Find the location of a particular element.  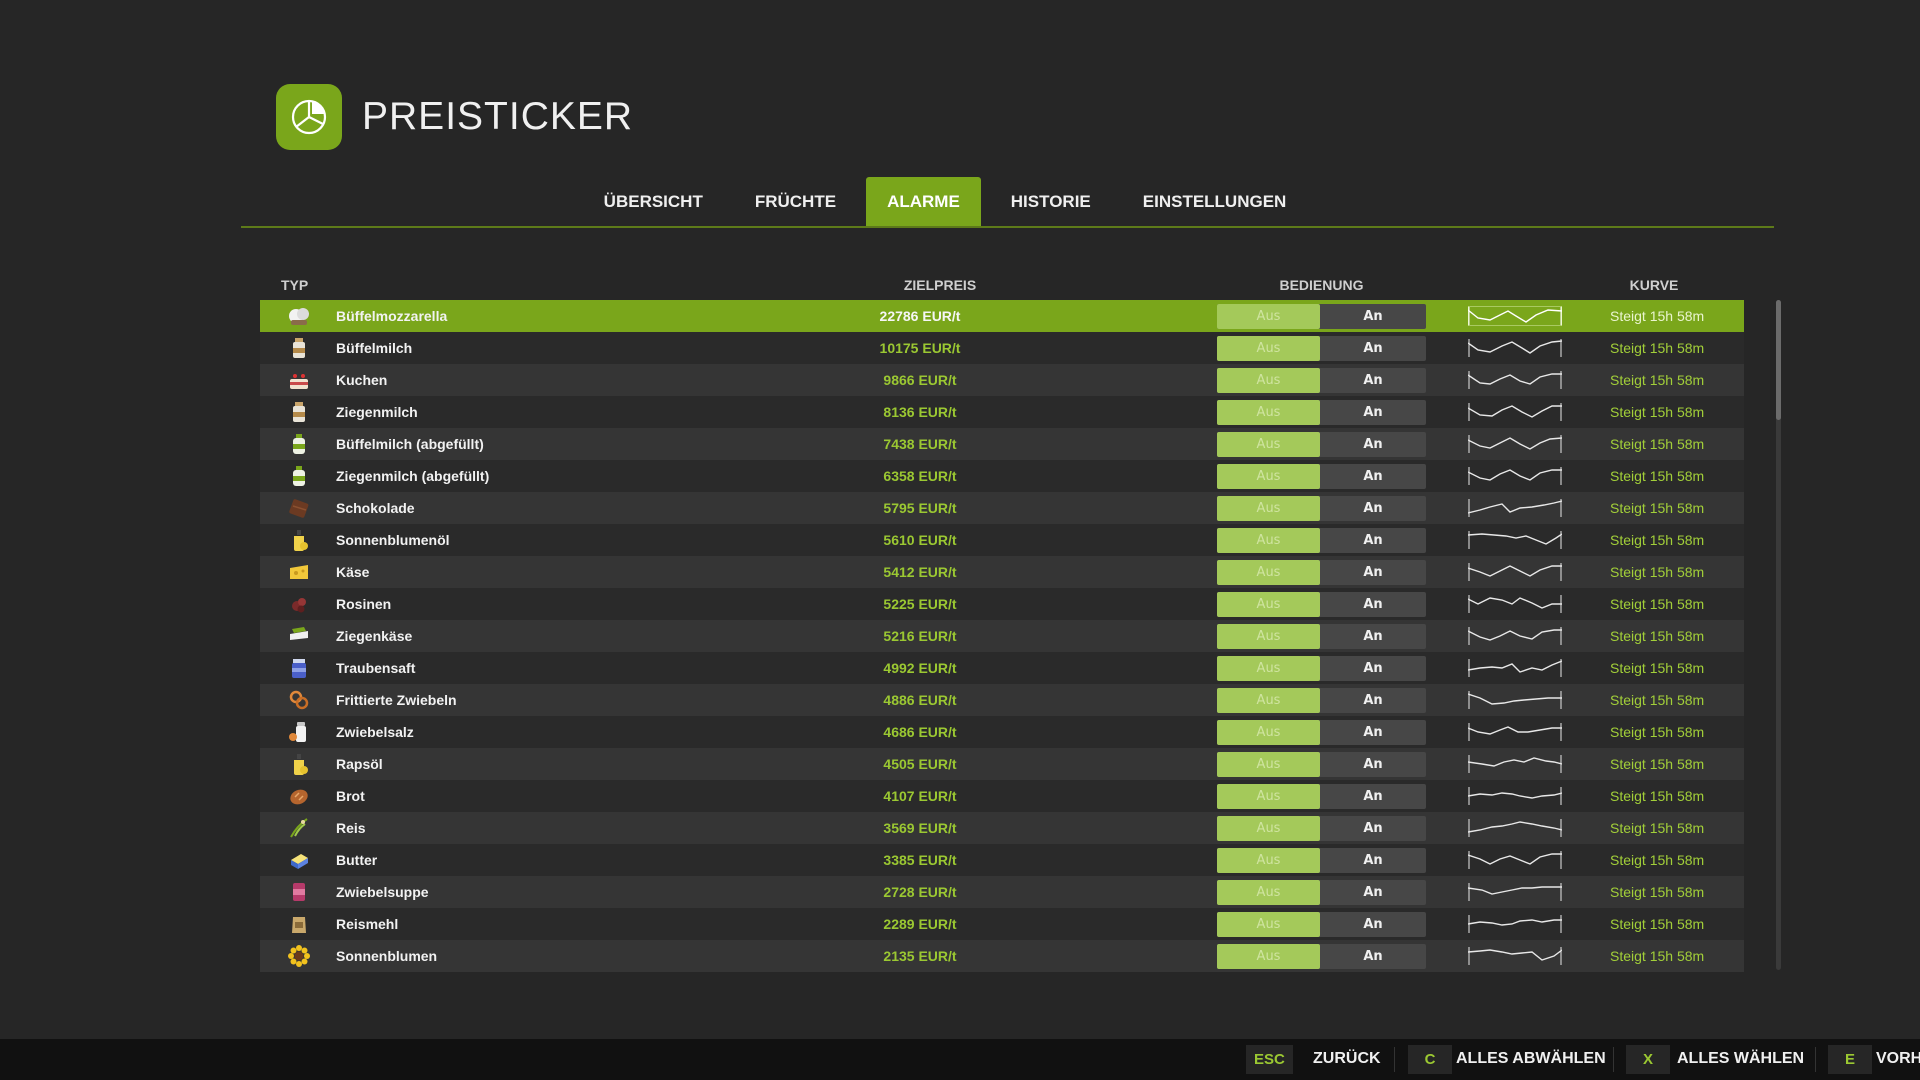

tab-einstellungen: EINSTELLUNGEN is located at coordinates (1215, 202).